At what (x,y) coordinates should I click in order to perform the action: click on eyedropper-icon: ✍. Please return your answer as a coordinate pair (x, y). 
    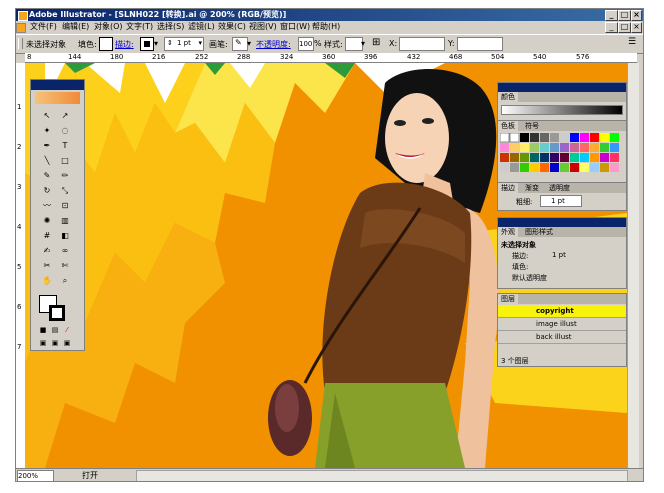
    Looking at the image, I should click on (47, 251).